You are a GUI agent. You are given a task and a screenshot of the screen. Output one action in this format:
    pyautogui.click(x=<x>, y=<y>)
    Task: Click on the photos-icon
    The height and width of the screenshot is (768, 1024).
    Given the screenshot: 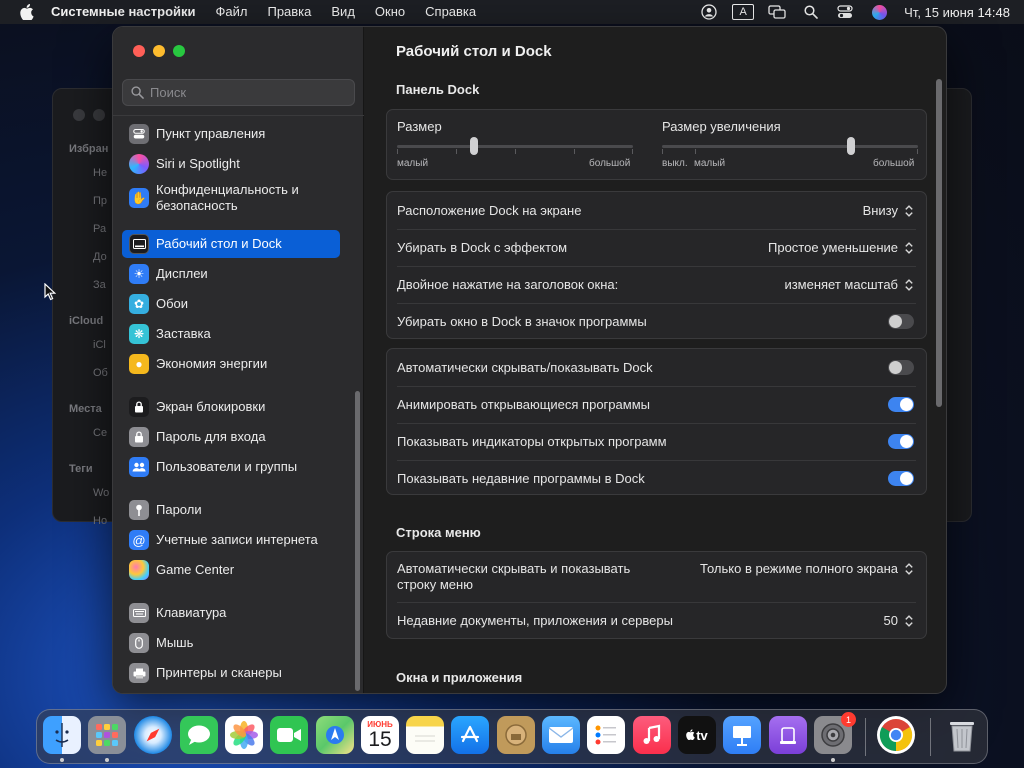 What is the action you would take?
    pyautogui.click(x=244, y=735)
    